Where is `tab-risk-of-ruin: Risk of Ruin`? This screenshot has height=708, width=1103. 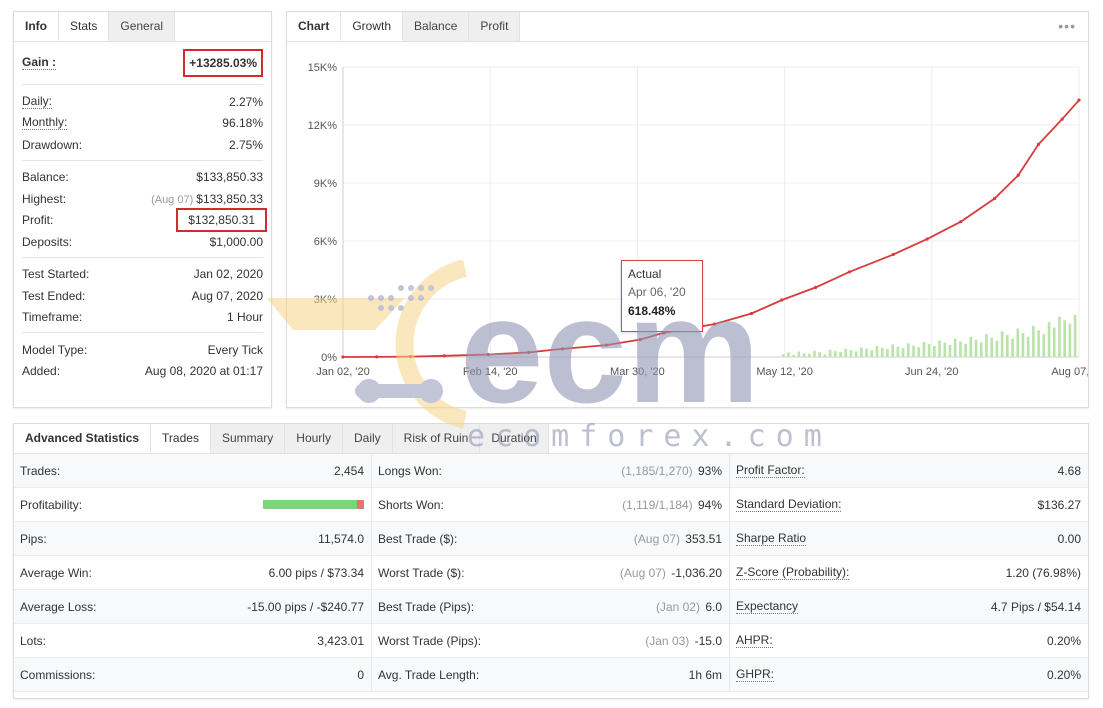
tab-risk-of-ruin: Risk of Ruin is located at coordinates (436, 438).